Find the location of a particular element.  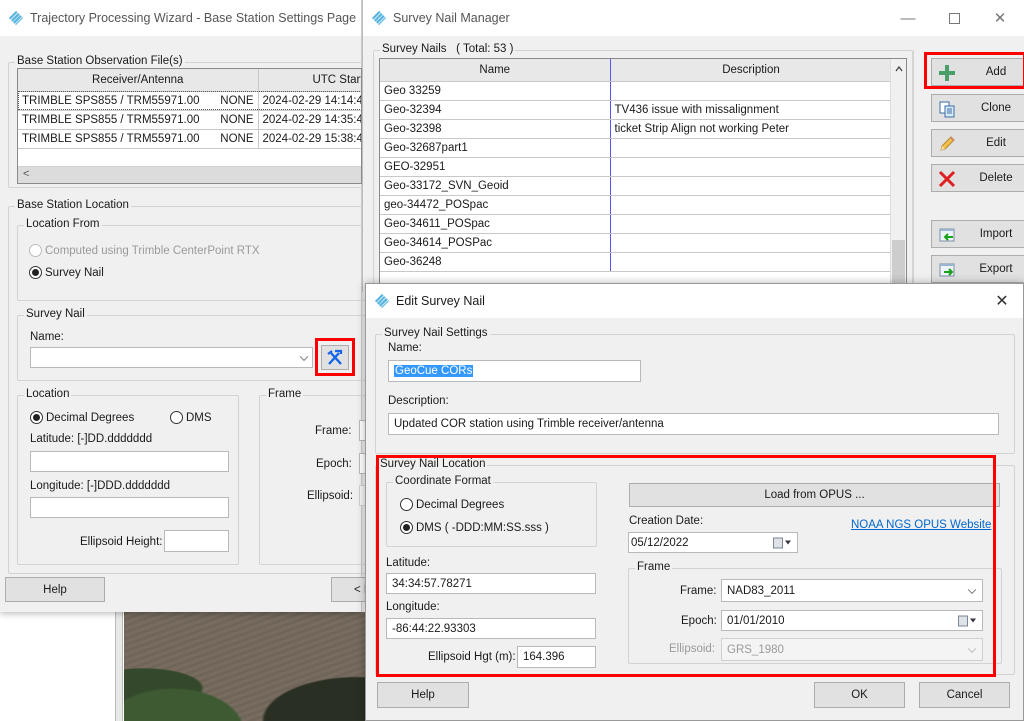

list-item: Geo-33172_SVN_Geoid is located at coordinates (636, 186).